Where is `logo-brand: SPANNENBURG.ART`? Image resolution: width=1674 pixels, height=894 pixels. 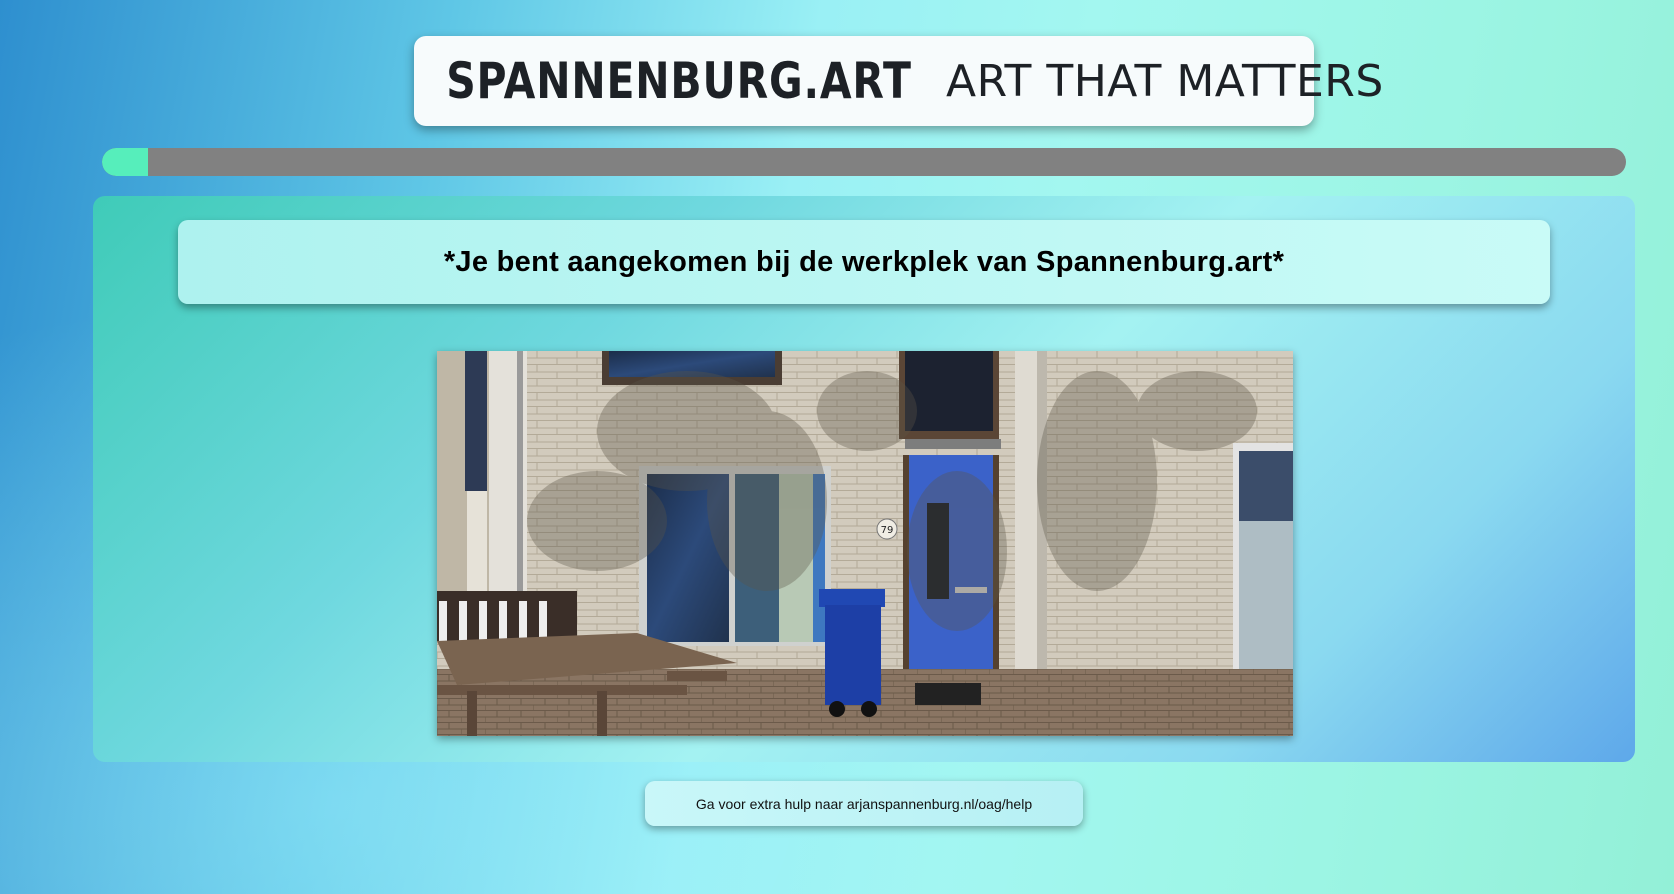 logo-brand: SPANNENBURG.ART is located at coordinates (679, 81).